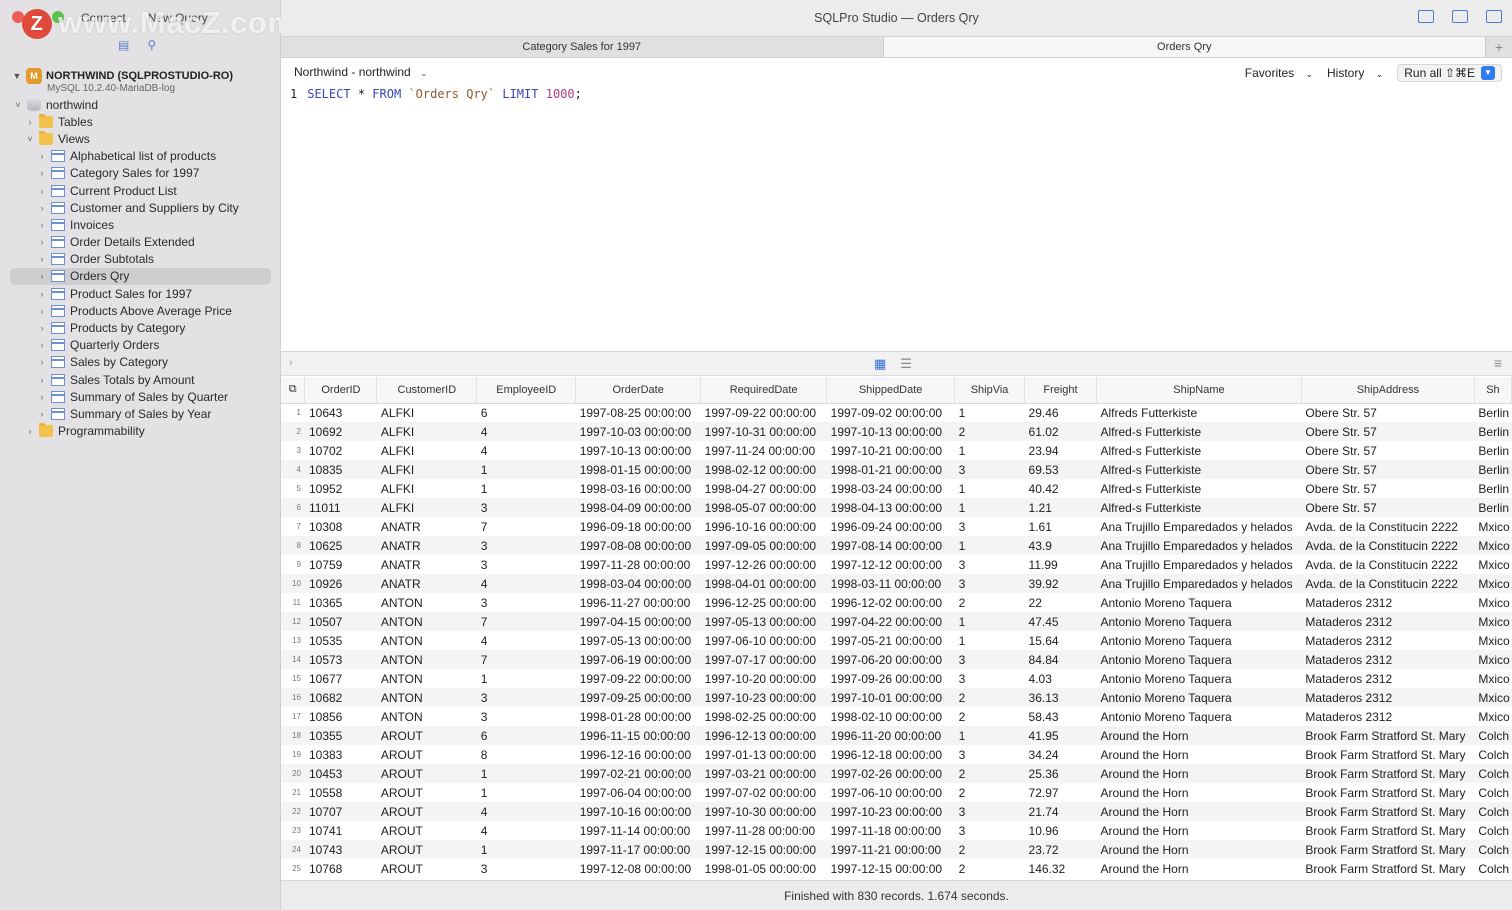 This screenshot has width=1512, height=910. What do you see at coordinates (1060, 431) in the screenshot?
I see `table-cell: 61.02` at bounding box center [1060, 431].